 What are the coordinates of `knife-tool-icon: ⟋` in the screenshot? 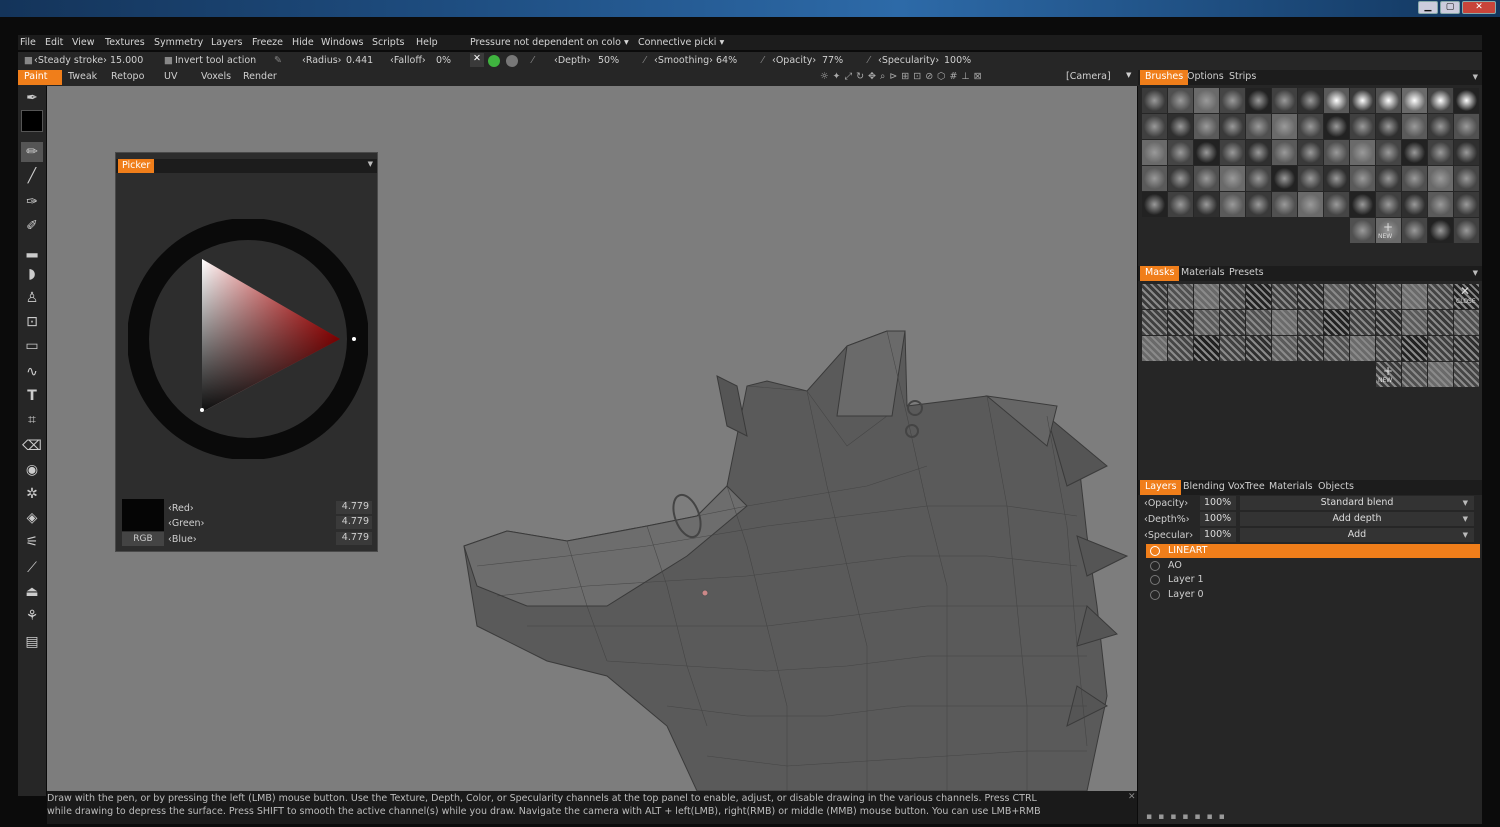 It's located at (32, 568).